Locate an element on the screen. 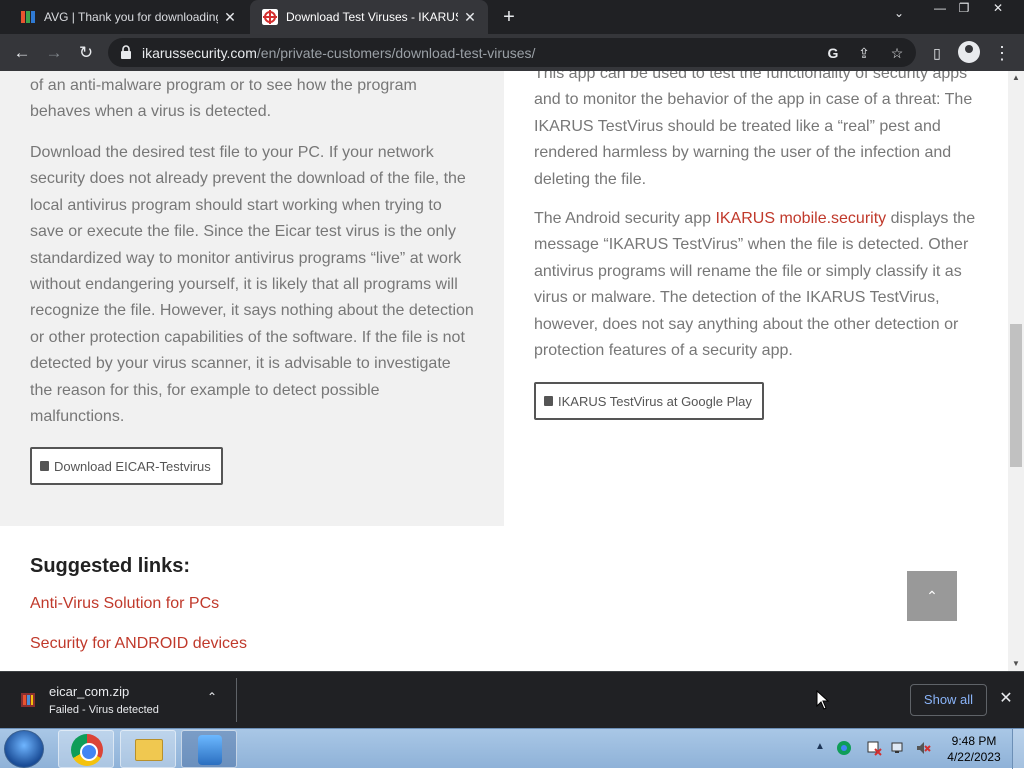  reload-button: ↻ is located at coordinates (86, 53).